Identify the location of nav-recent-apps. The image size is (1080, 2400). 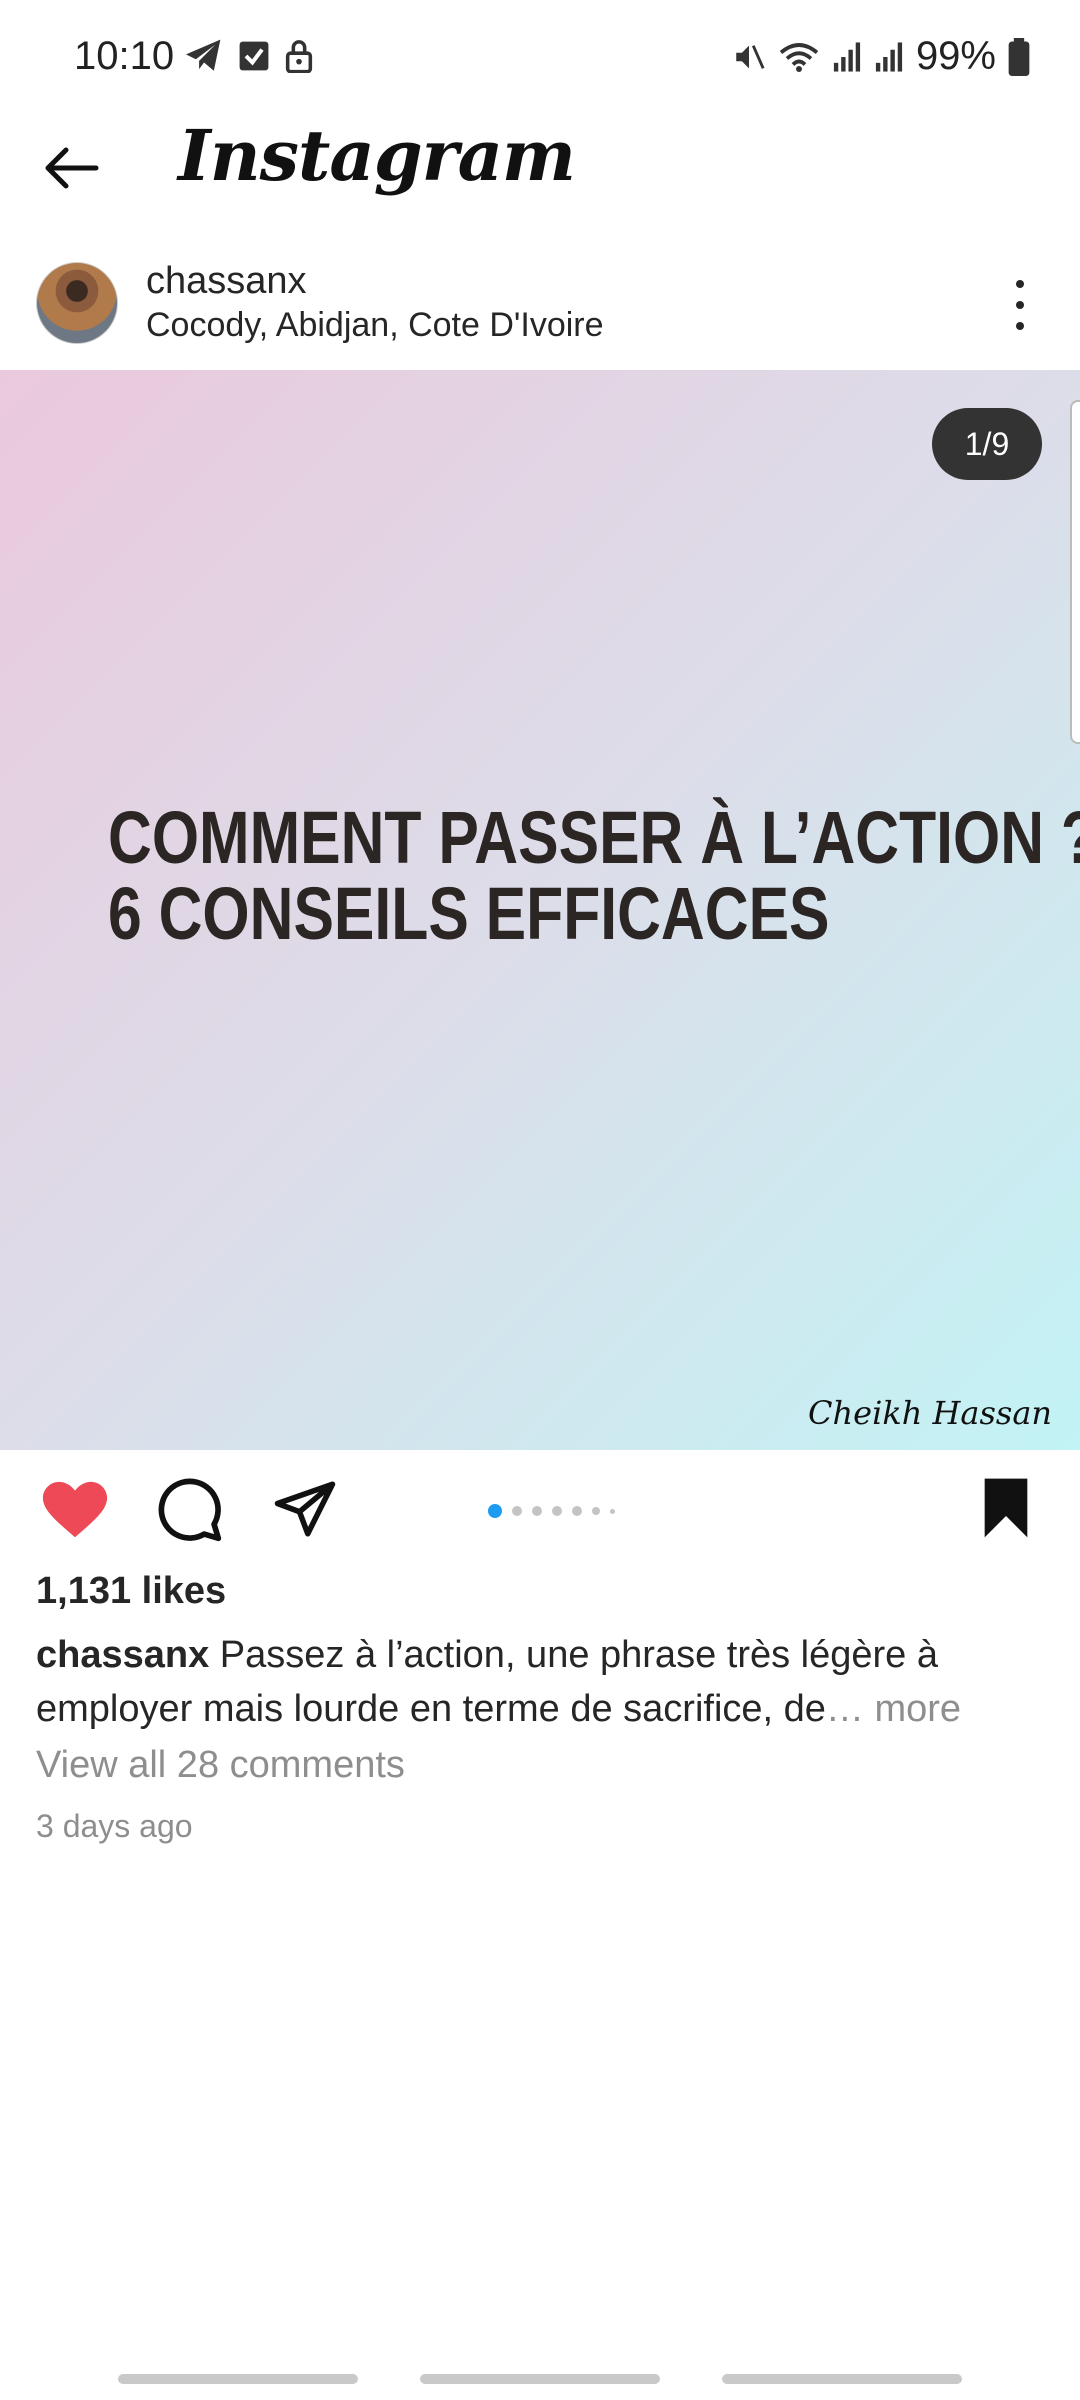
(238, 2379).